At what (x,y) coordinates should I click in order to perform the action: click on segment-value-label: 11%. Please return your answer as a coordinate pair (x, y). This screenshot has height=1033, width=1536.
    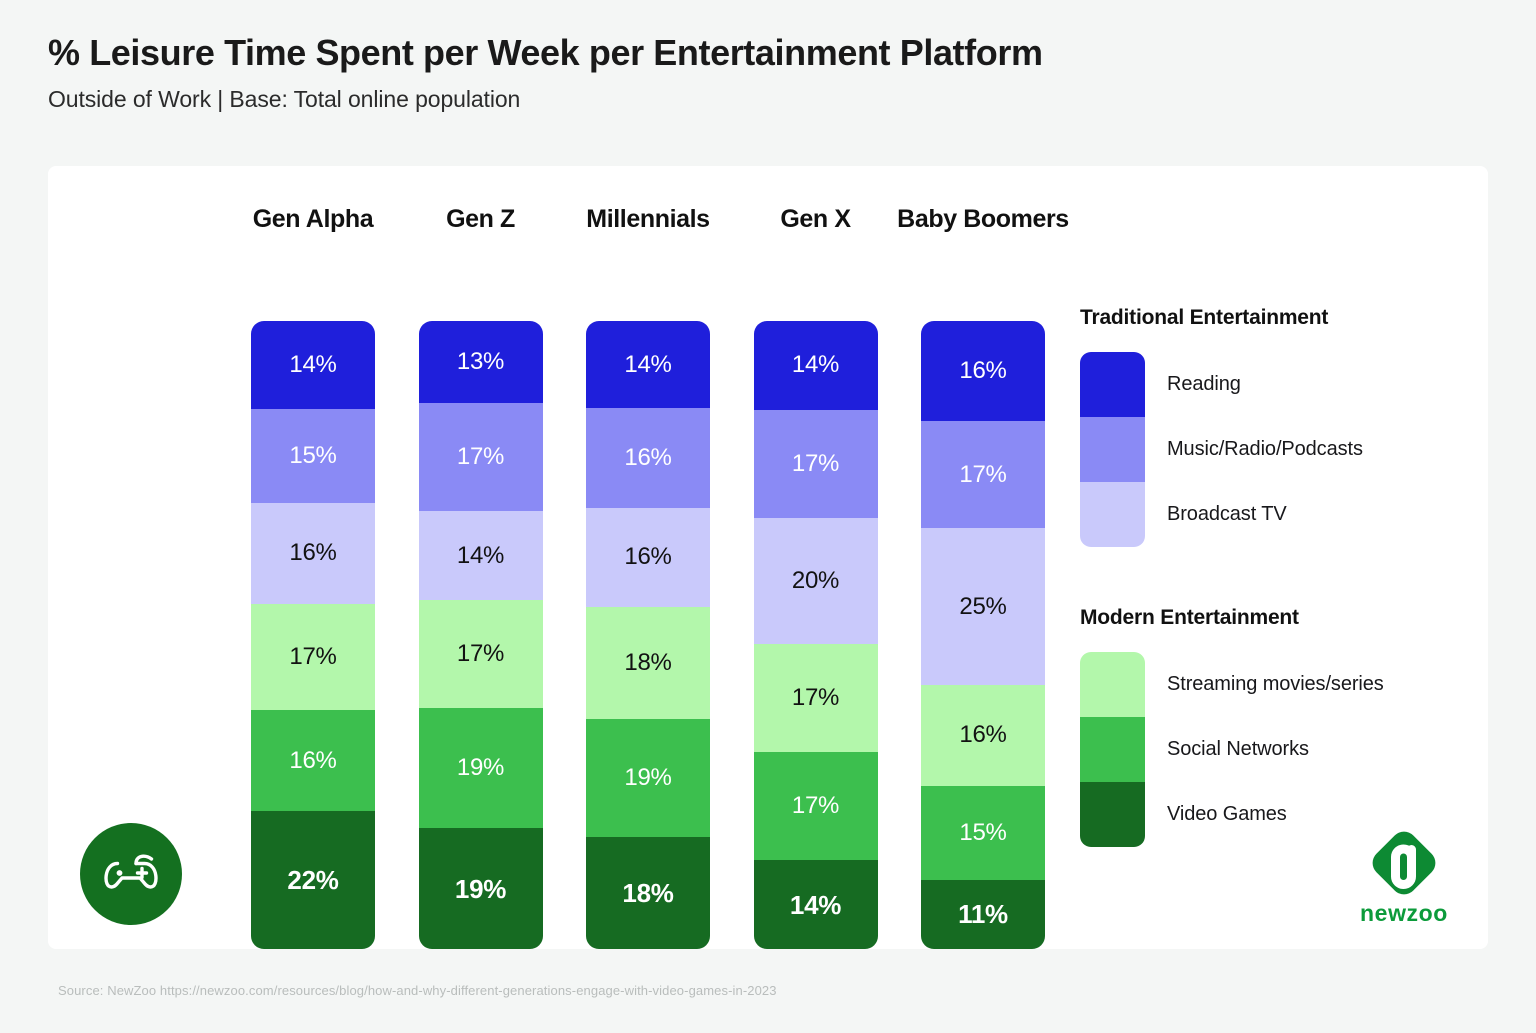
    Looking at the image, I should click on (983, 914).